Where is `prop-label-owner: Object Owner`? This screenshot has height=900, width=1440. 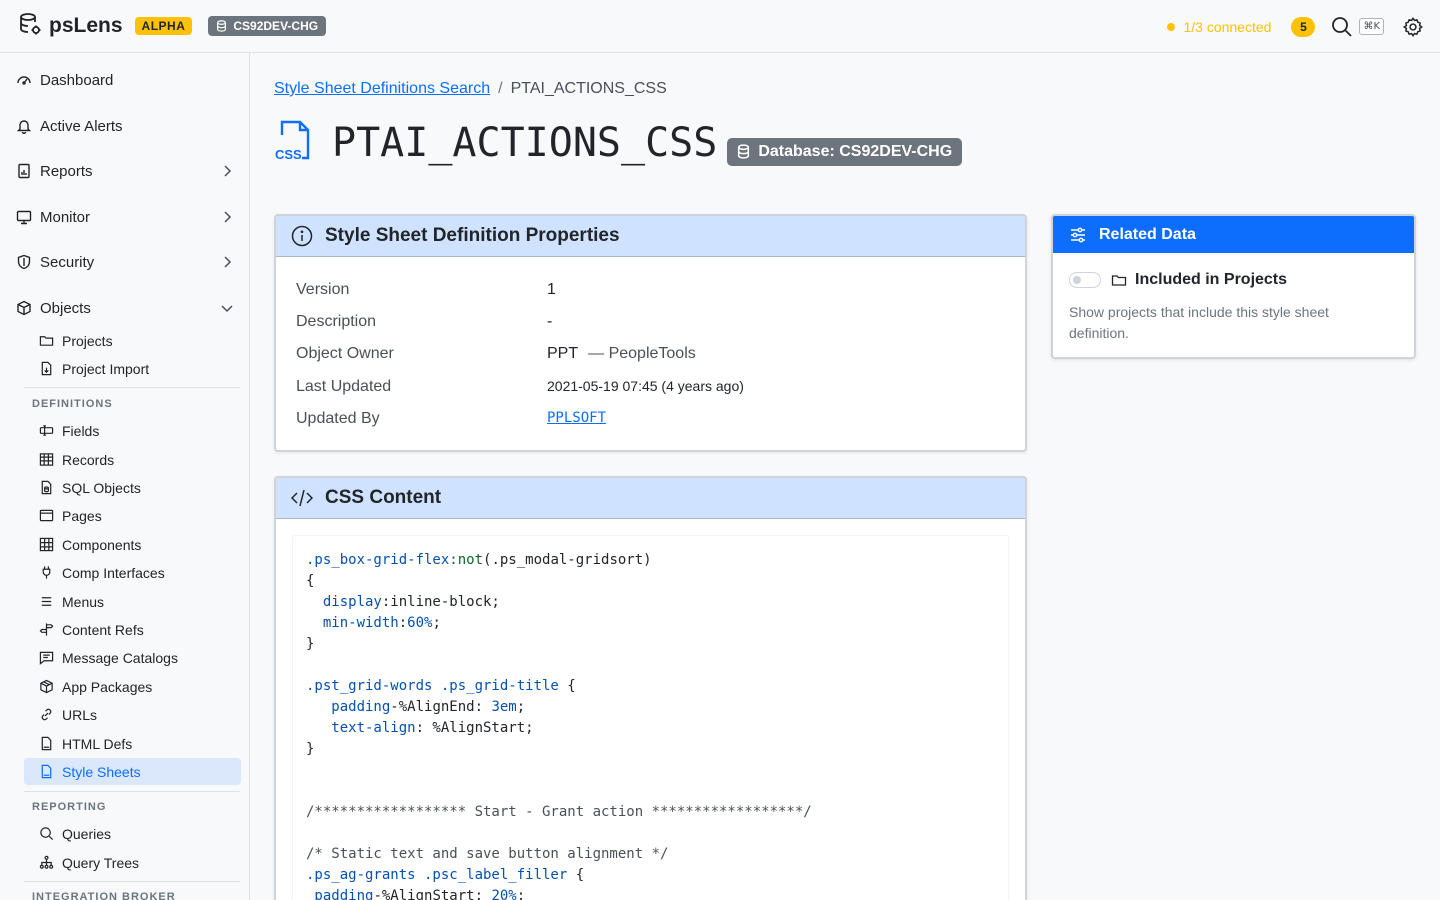
prop-label-owner: Object Owner is located at coordinates (345, 353).